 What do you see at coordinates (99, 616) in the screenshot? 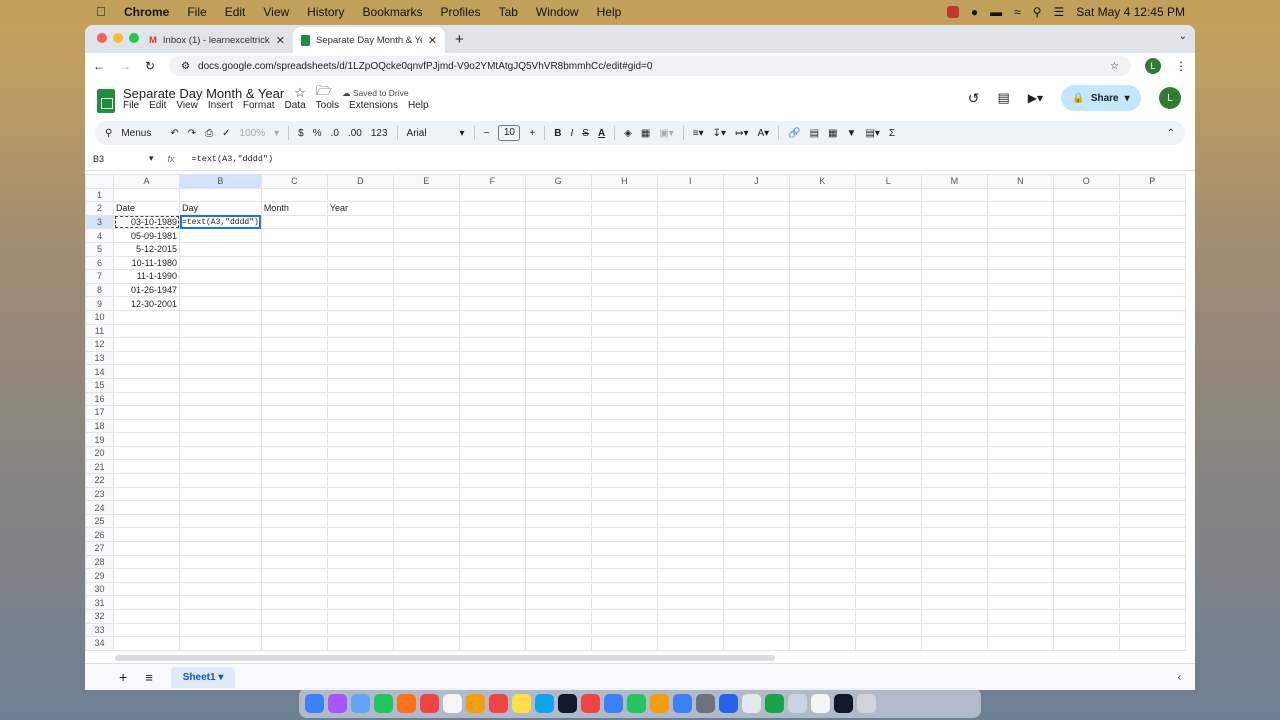
I see `row-header: 32` at bounding box center [99, 616].